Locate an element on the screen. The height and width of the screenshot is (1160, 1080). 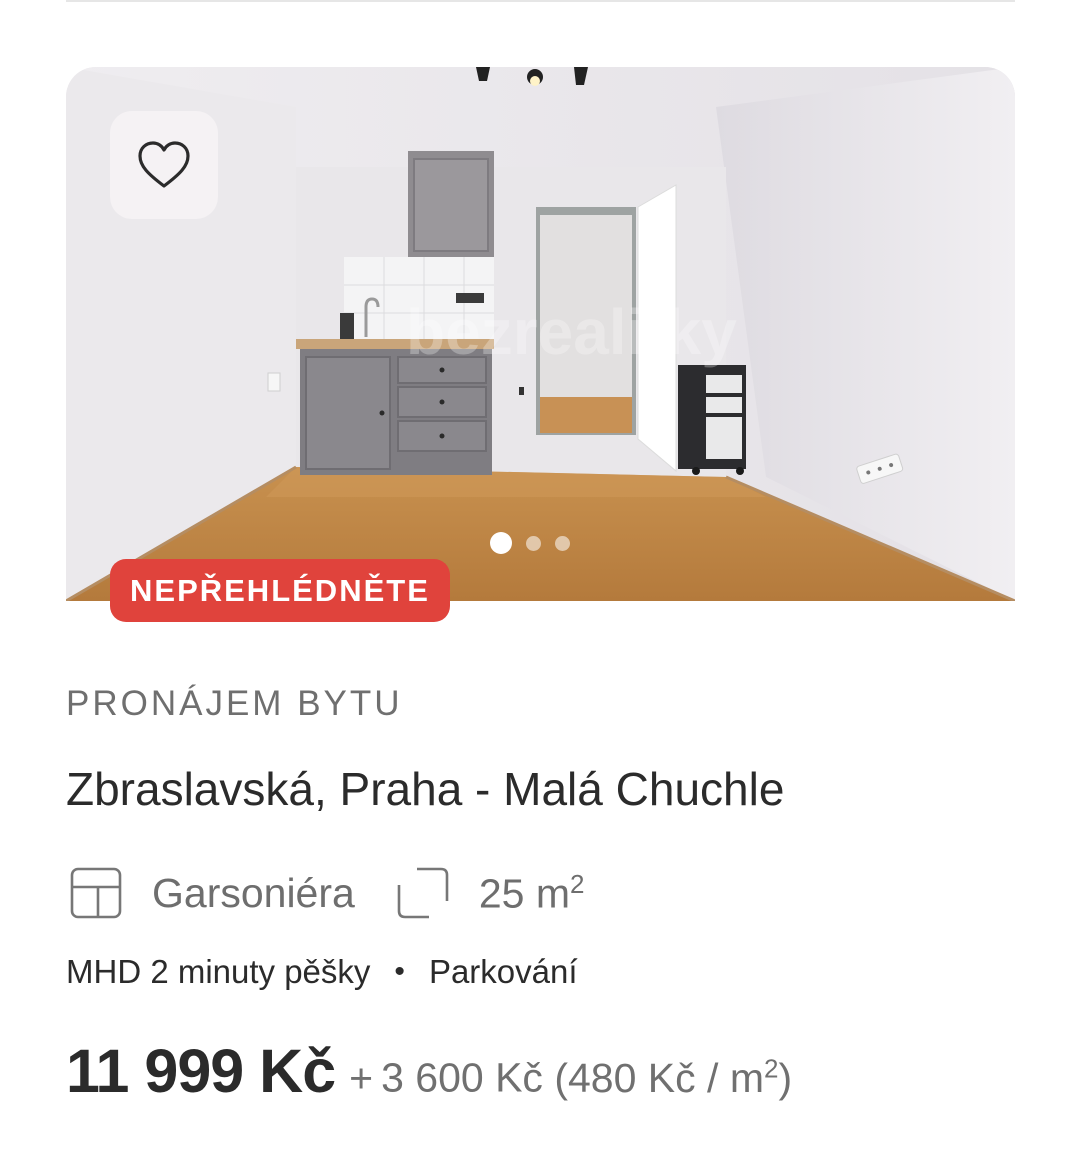
area-value: 25 m2 is located at coordinates (531, 892).